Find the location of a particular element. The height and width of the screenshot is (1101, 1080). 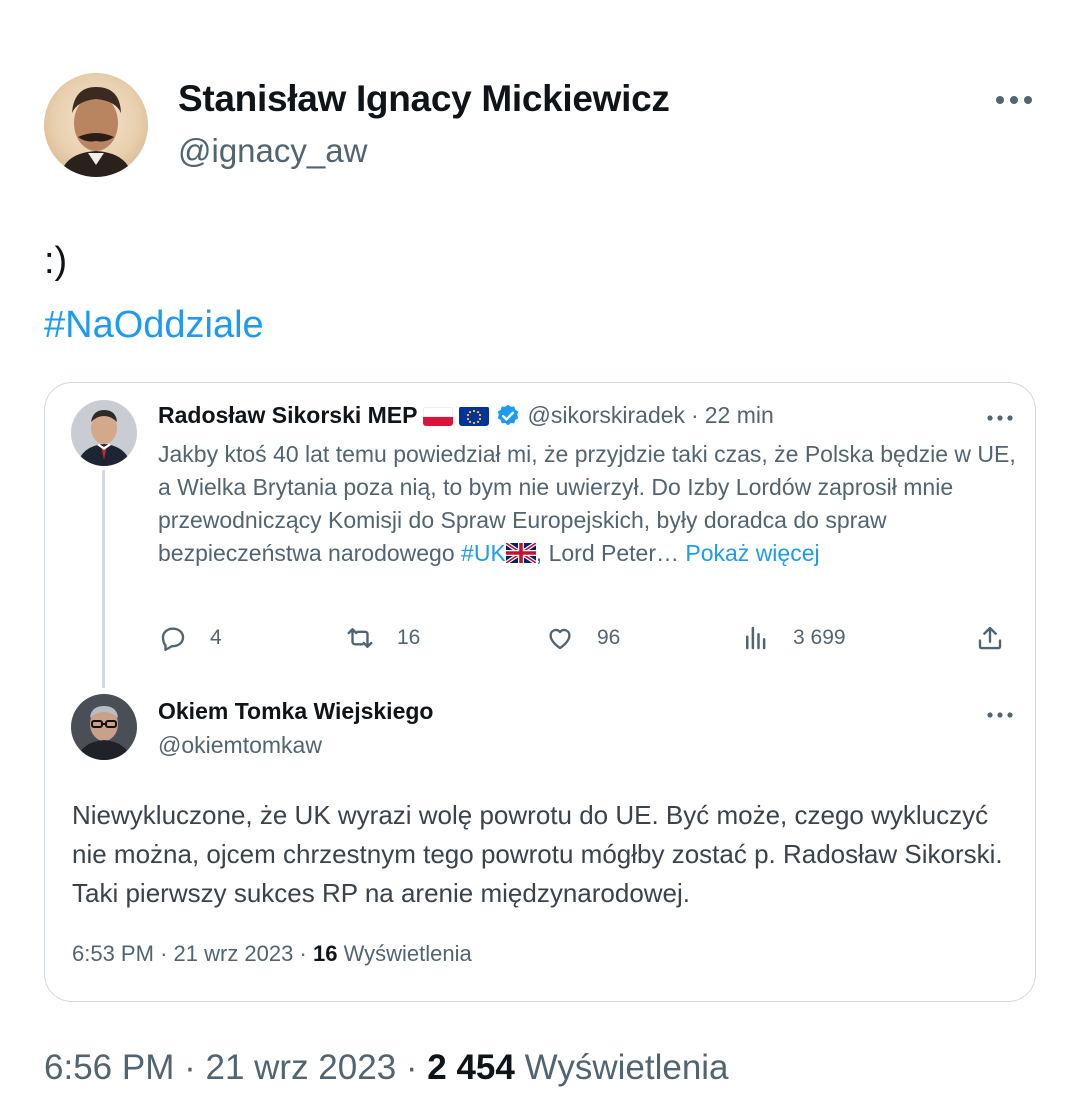

hashtag-link: #NaOddziale is located at coordinates (154, 325).